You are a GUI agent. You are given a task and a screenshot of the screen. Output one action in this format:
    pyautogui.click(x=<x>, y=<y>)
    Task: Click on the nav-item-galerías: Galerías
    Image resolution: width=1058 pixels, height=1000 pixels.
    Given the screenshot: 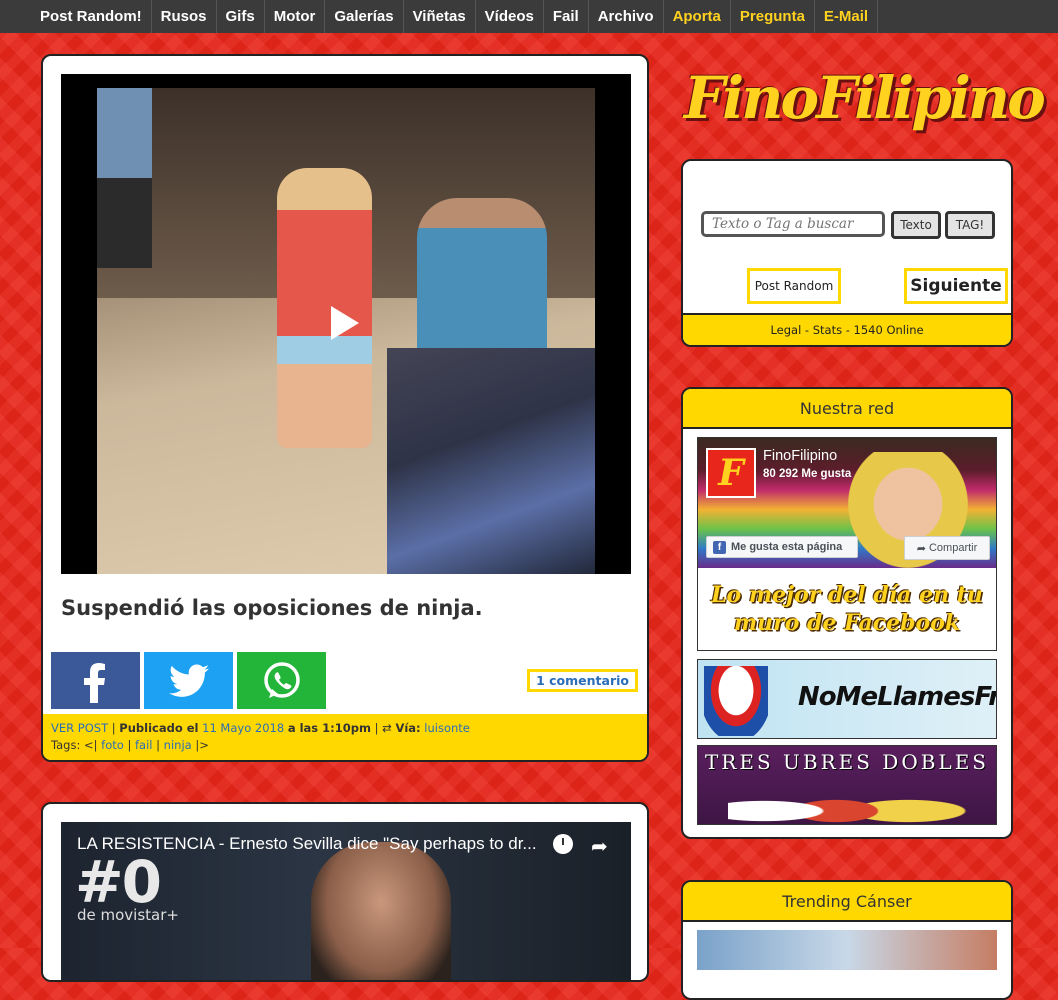 What is the action you would take?
    pyautogui.click(x=364, y=16)
    